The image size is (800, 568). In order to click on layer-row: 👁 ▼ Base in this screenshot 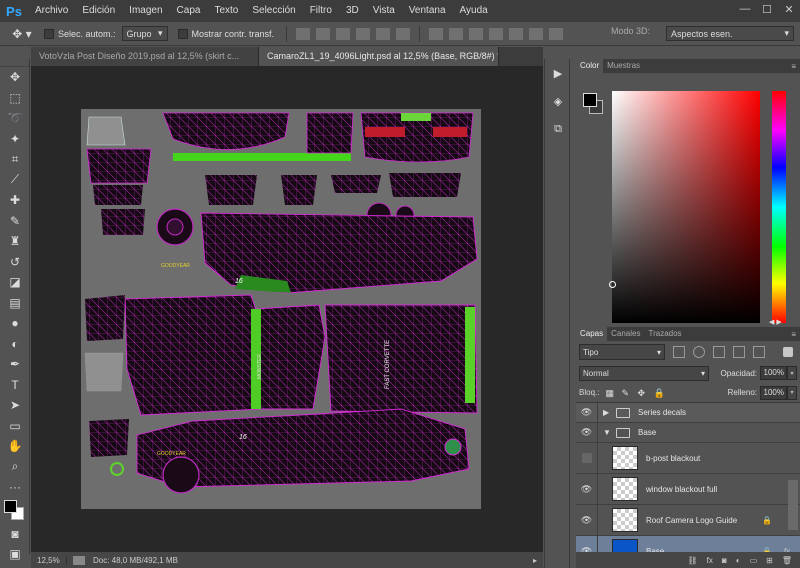, I will do `click(688, 433)`.